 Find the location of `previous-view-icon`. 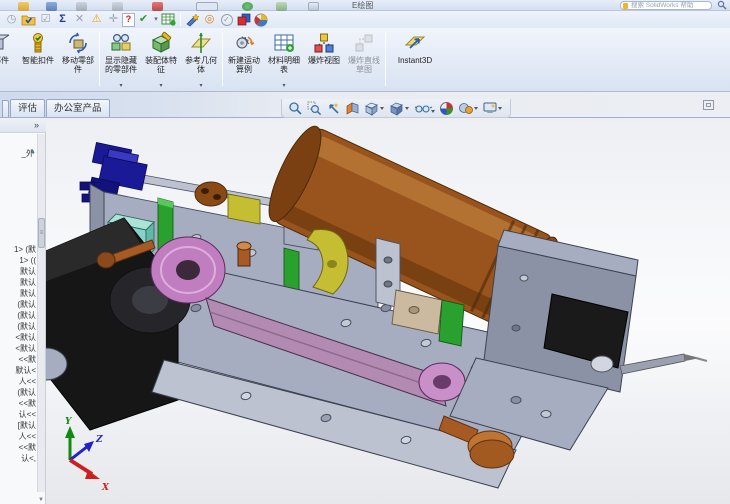

previous-view-icon is located at coordinates (333, 108).